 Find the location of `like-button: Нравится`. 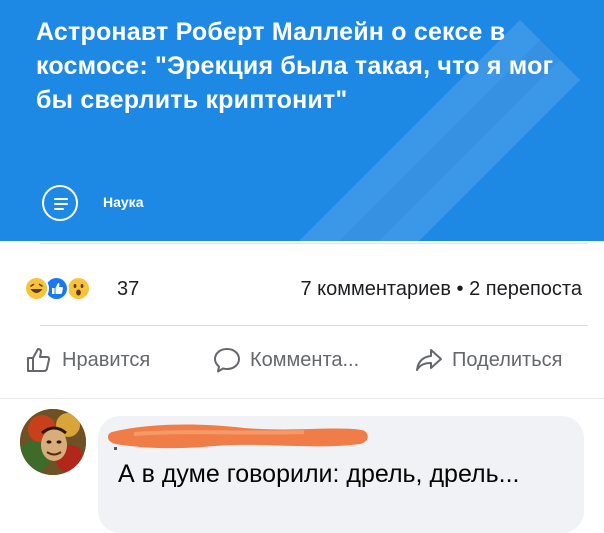

like-button: Нравится is located at coordinates (87, 360).